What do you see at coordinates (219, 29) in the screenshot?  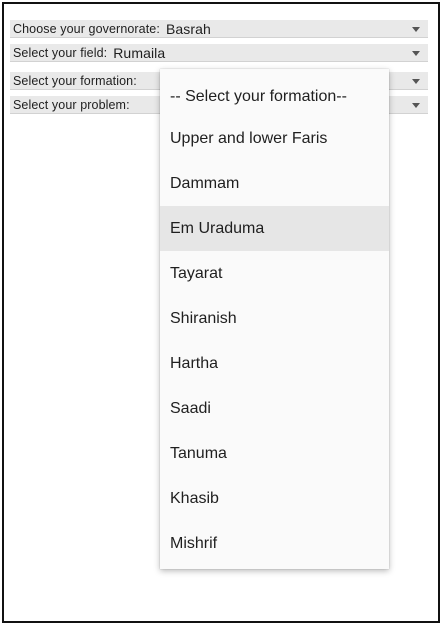 I see `governorate-select: Choose your governorate: Basrah` at bounding box center [219, 29].